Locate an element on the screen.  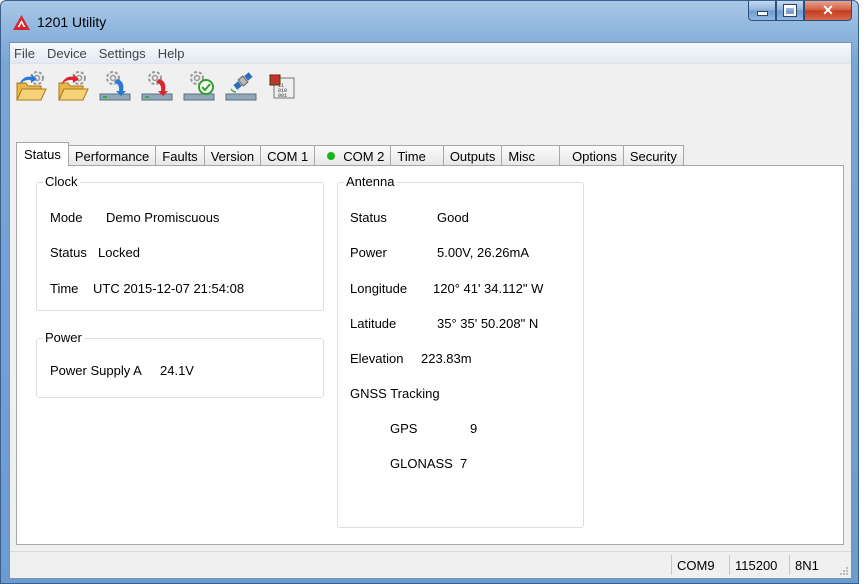
clock-mode-label: Mode is located at coordinates (66, 217).